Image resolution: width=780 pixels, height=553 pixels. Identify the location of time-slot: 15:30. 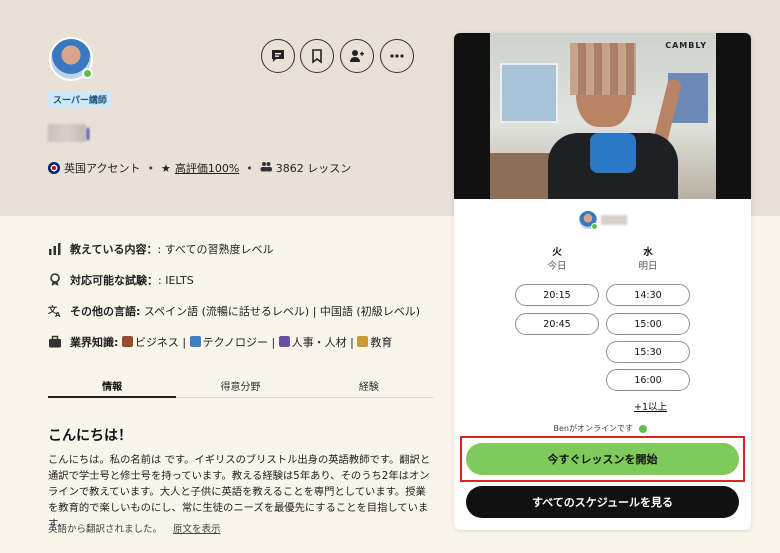
(648, 352).